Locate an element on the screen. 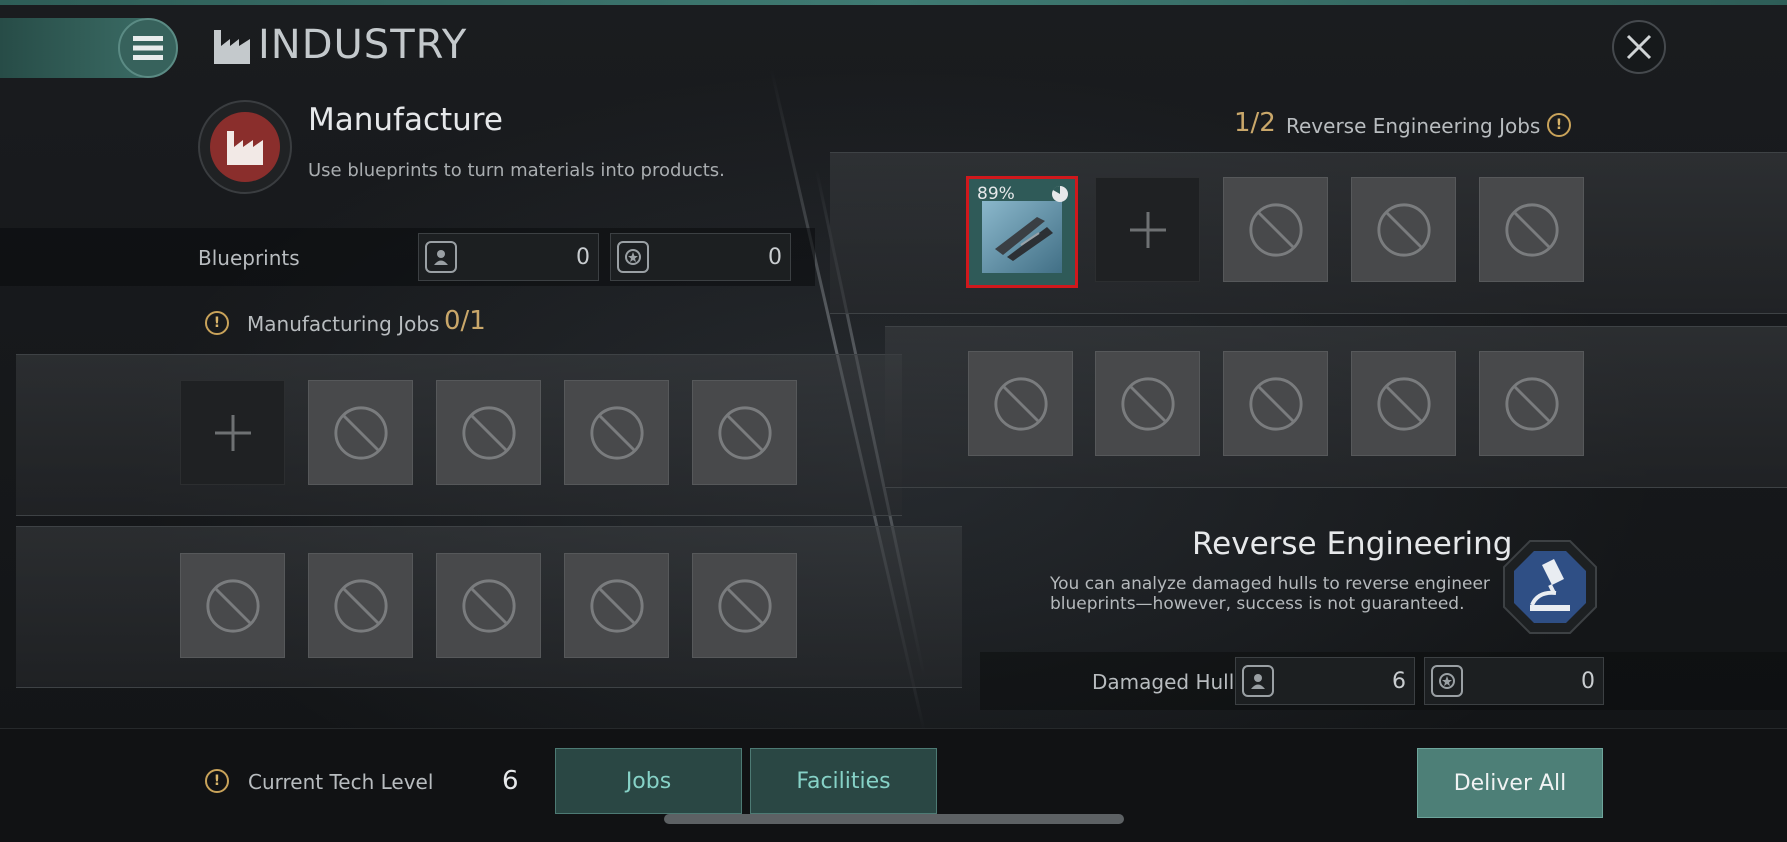 The height and width of the screenshot is (842, 1787). top-accent-line is located at coordinates (893, 2).